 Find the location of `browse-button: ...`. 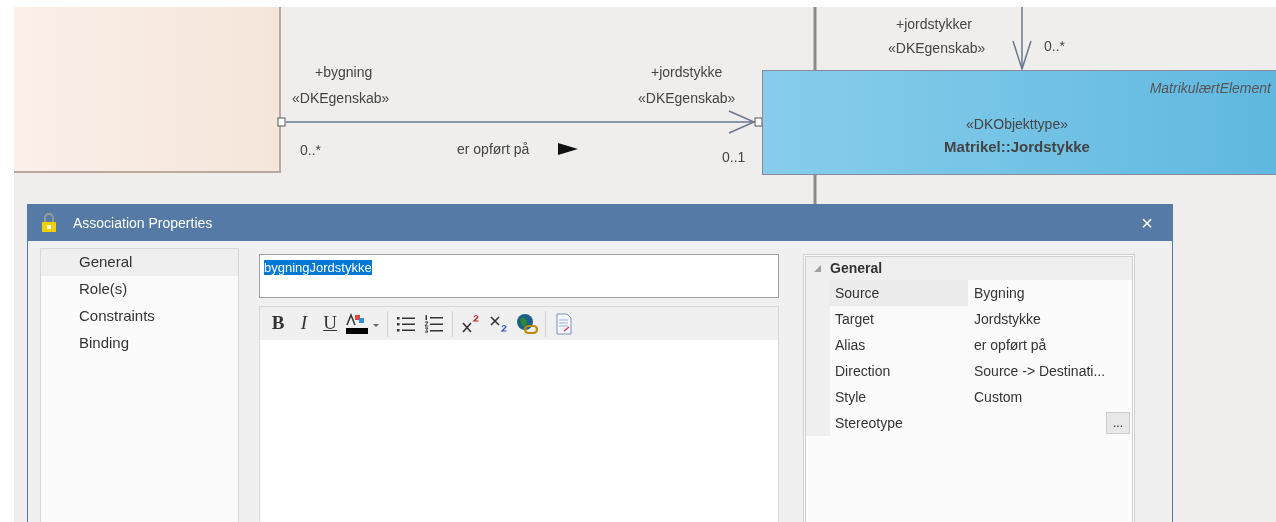

browse-button: ... is located at coordinates (1118, 423).